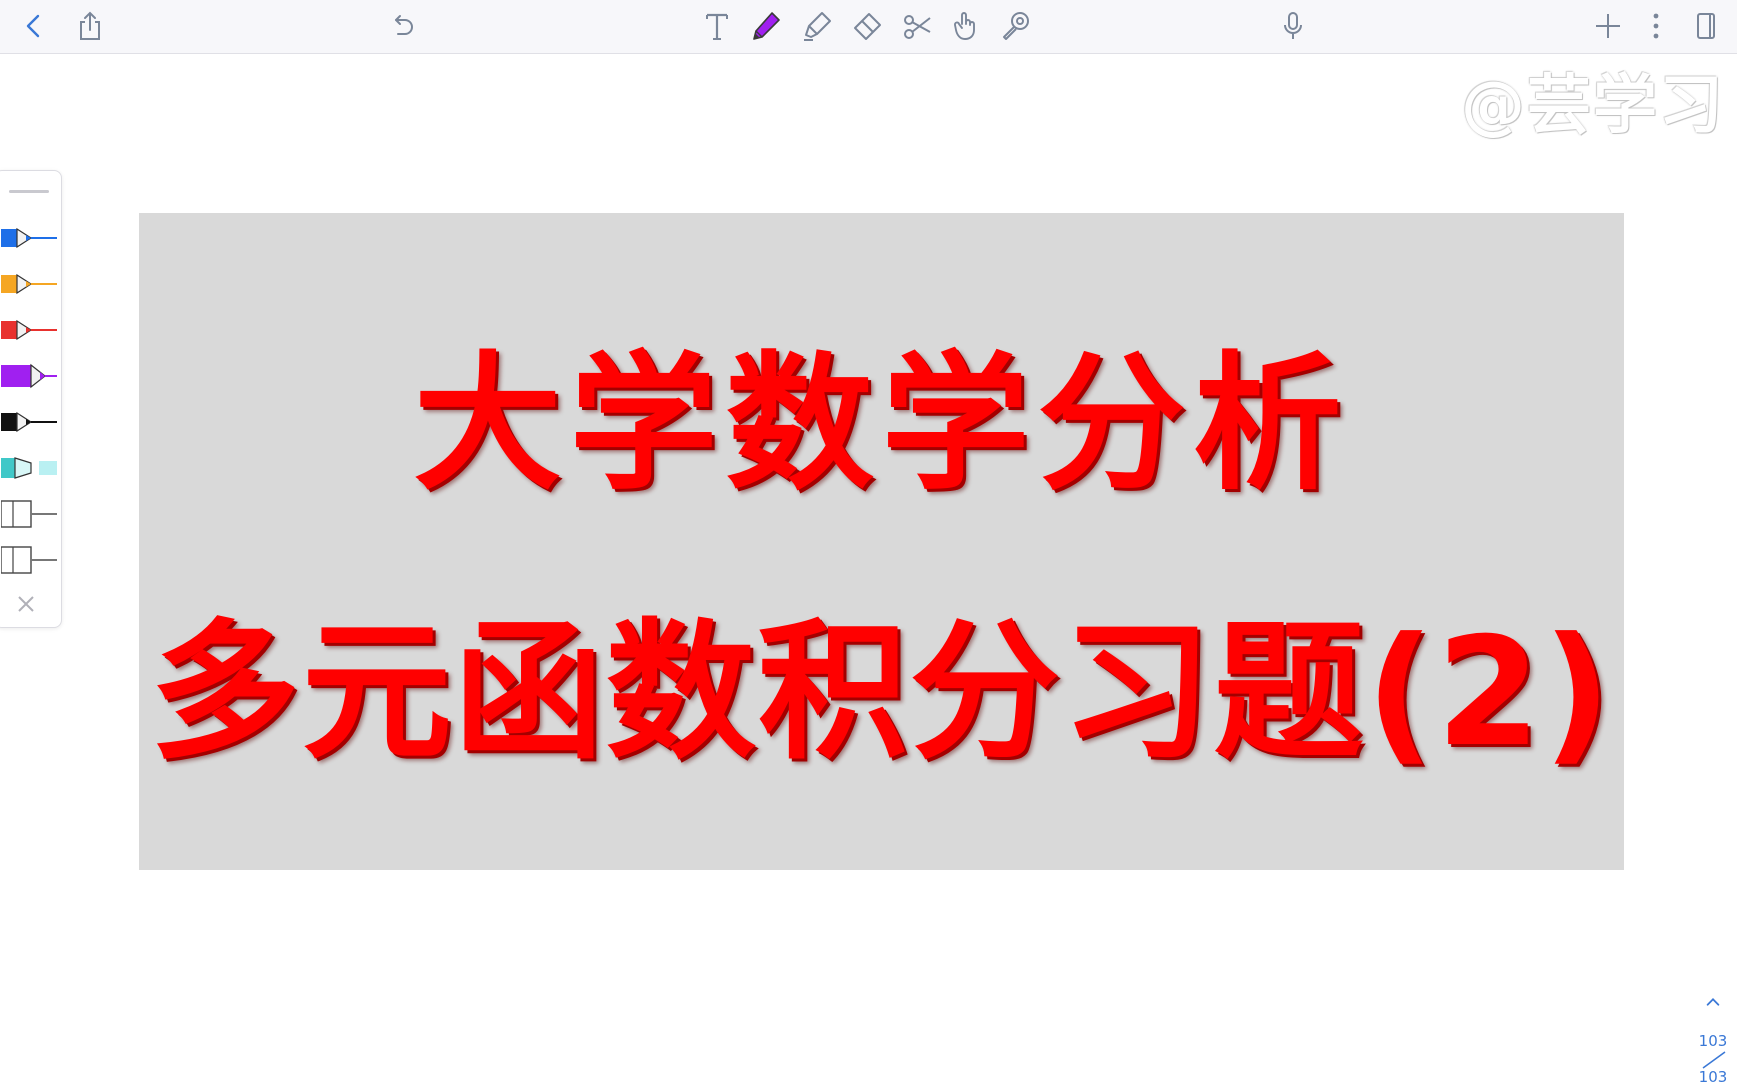  What do you see at coordinates (29, 284) in the screenshot?
I see `orange-pen-icon` at bounding box center [29, 284].